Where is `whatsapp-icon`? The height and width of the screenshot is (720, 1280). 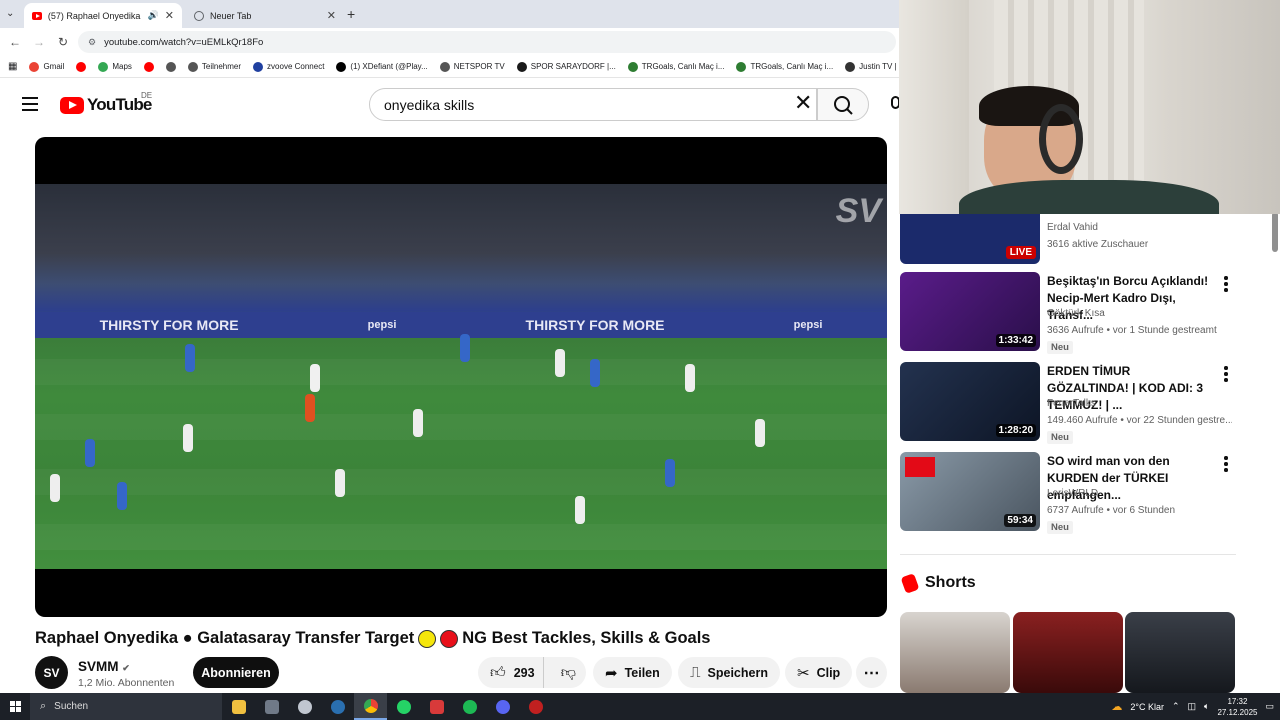
whatsapp-icon is located at coordinates (403, 706).